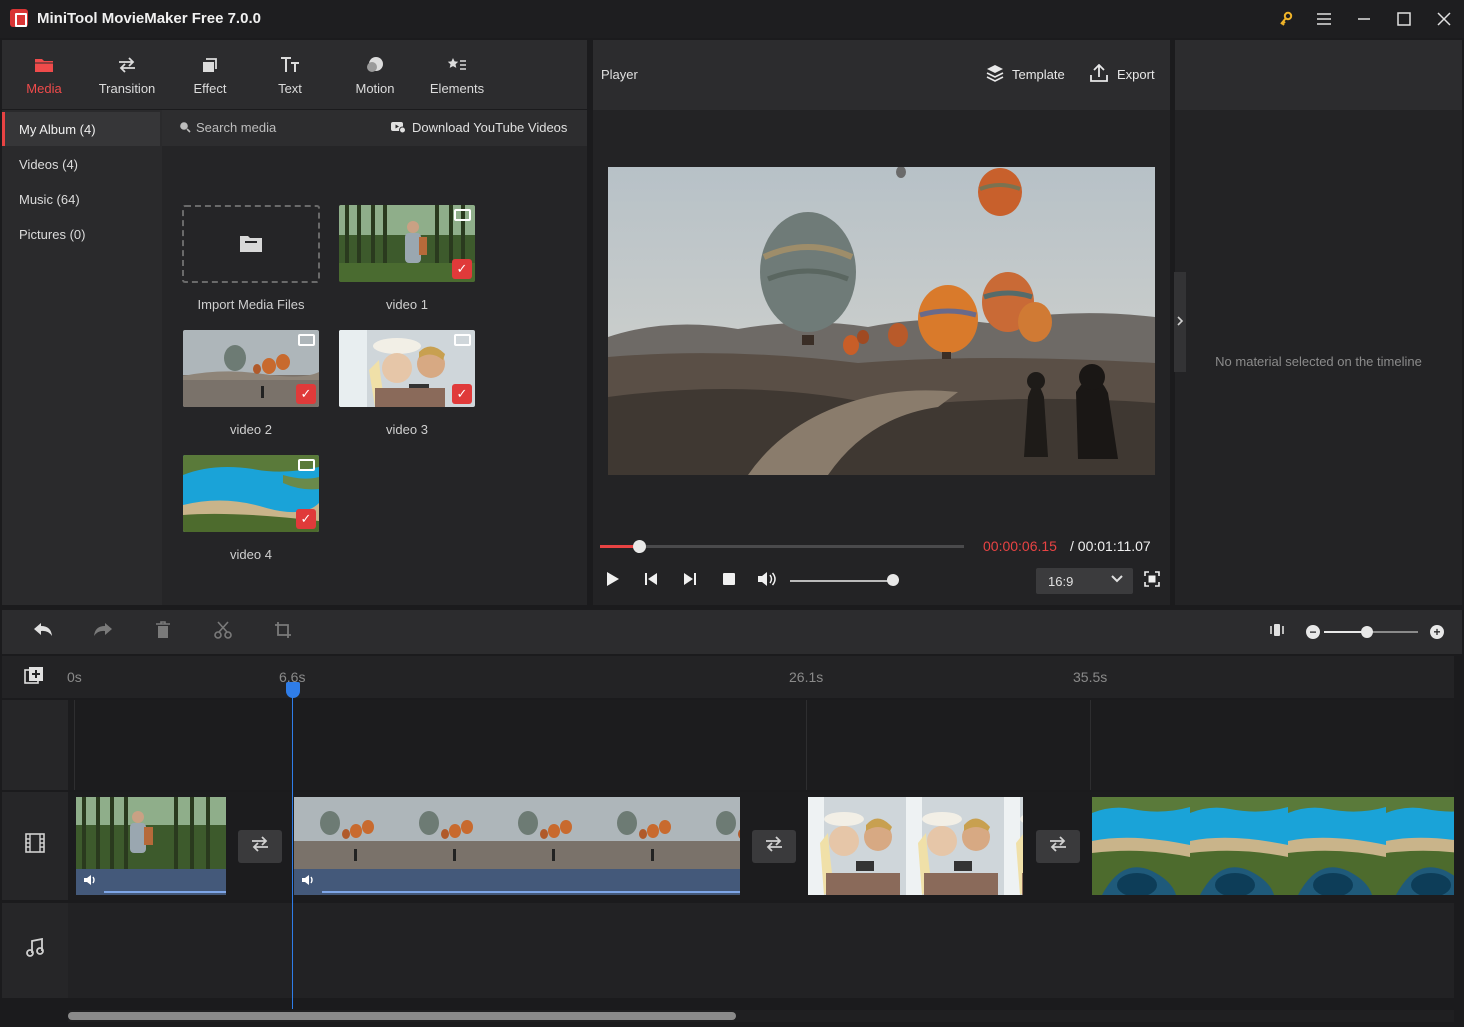 The height and width of the screenshot is (1027, 1464). I want to click on media-item-video-4: ✓, so click(251, 493).